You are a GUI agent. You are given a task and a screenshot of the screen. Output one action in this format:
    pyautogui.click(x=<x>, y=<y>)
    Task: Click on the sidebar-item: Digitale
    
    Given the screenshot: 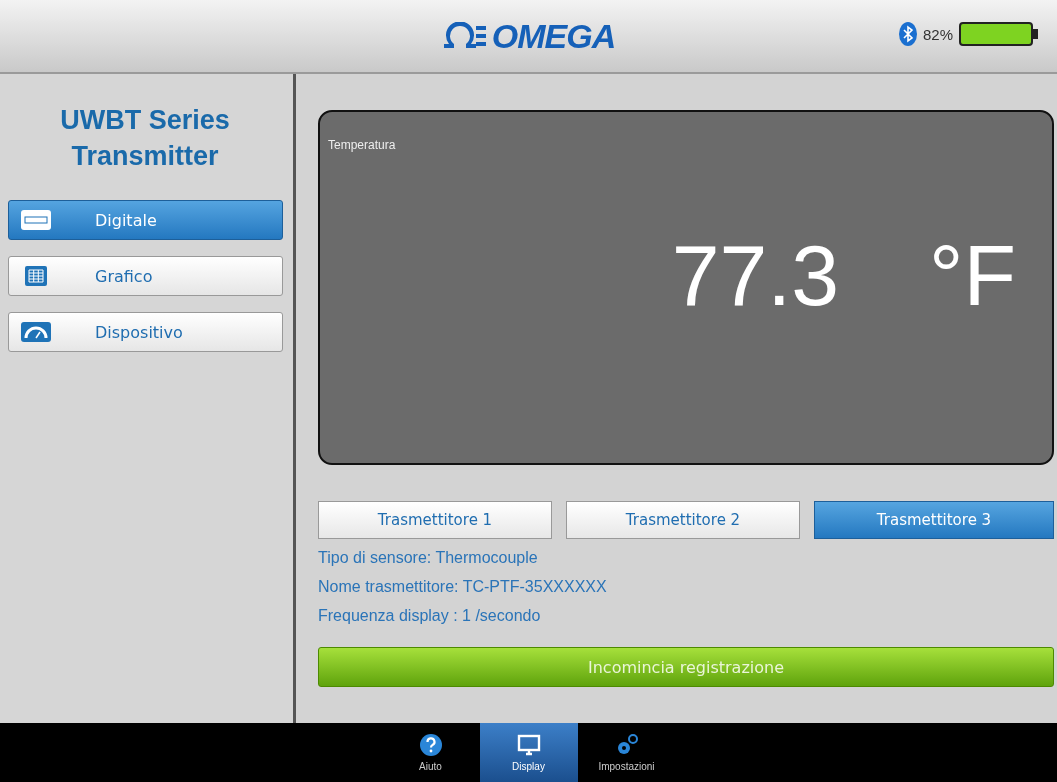 What is the action you would take?
    pyautogui.click(x=145, y=220)
    